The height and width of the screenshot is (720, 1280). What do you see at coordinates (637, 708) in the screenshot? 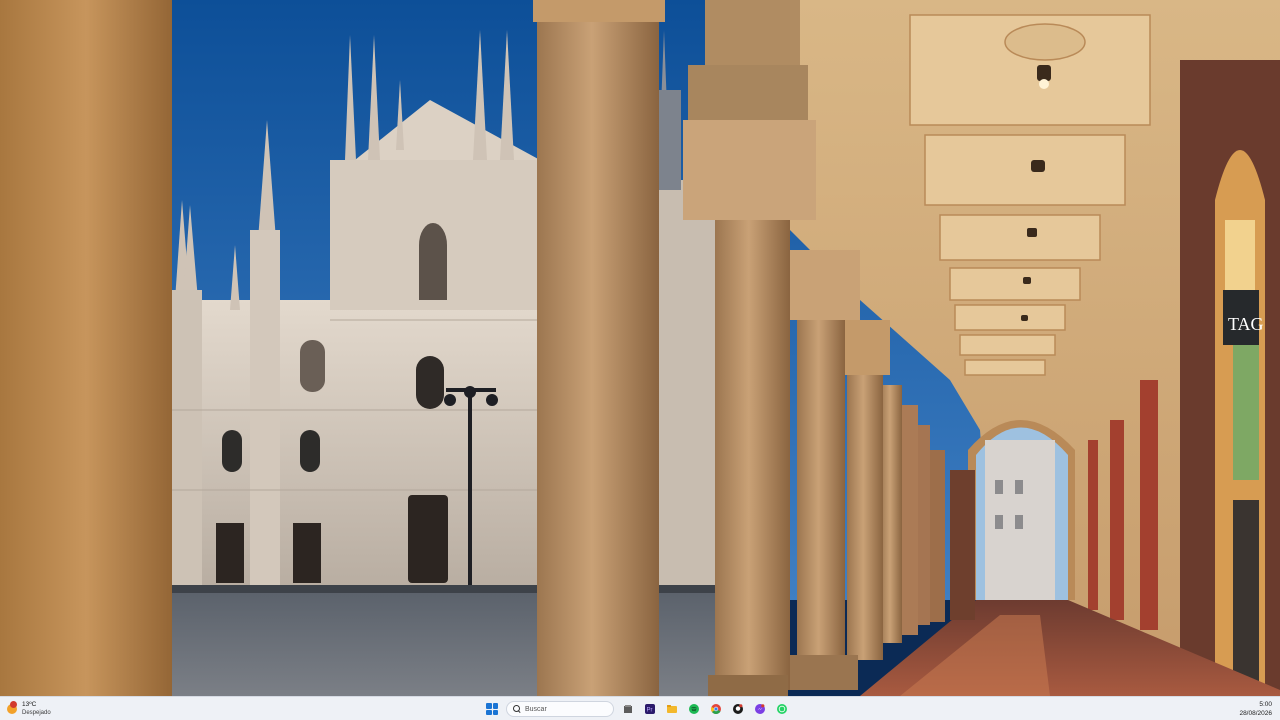
I see `taskbar-center: Buscar Pr` at bounding box center [637, 708].